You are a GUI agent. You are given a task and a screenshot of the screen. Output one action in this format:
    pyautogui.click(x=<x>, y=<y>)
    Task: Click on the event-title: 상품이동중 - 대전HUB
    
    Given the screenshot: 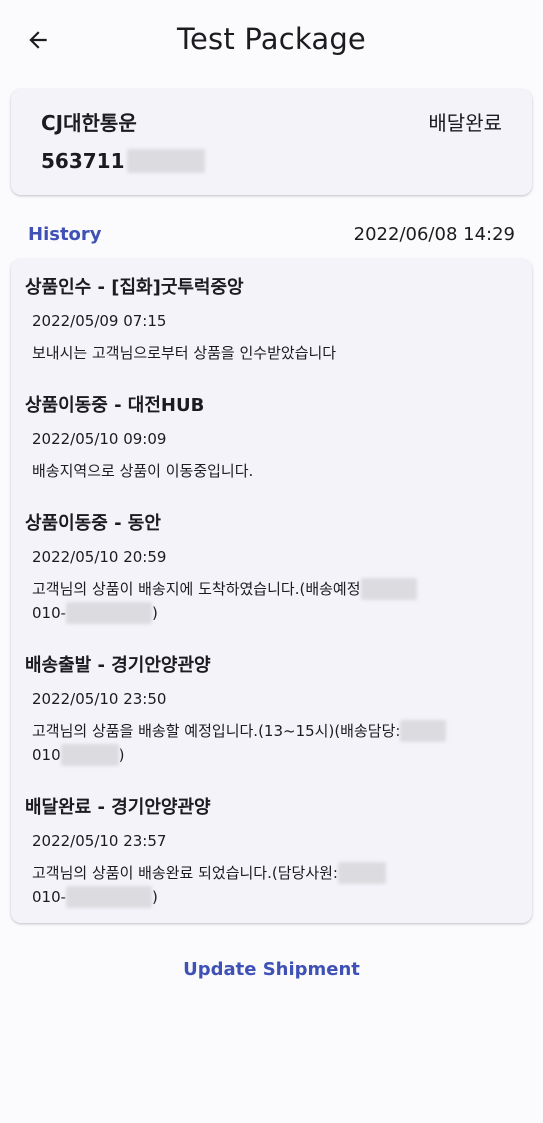 What is the action you would take?
    pyautogui.click(x=115, y=405)
    